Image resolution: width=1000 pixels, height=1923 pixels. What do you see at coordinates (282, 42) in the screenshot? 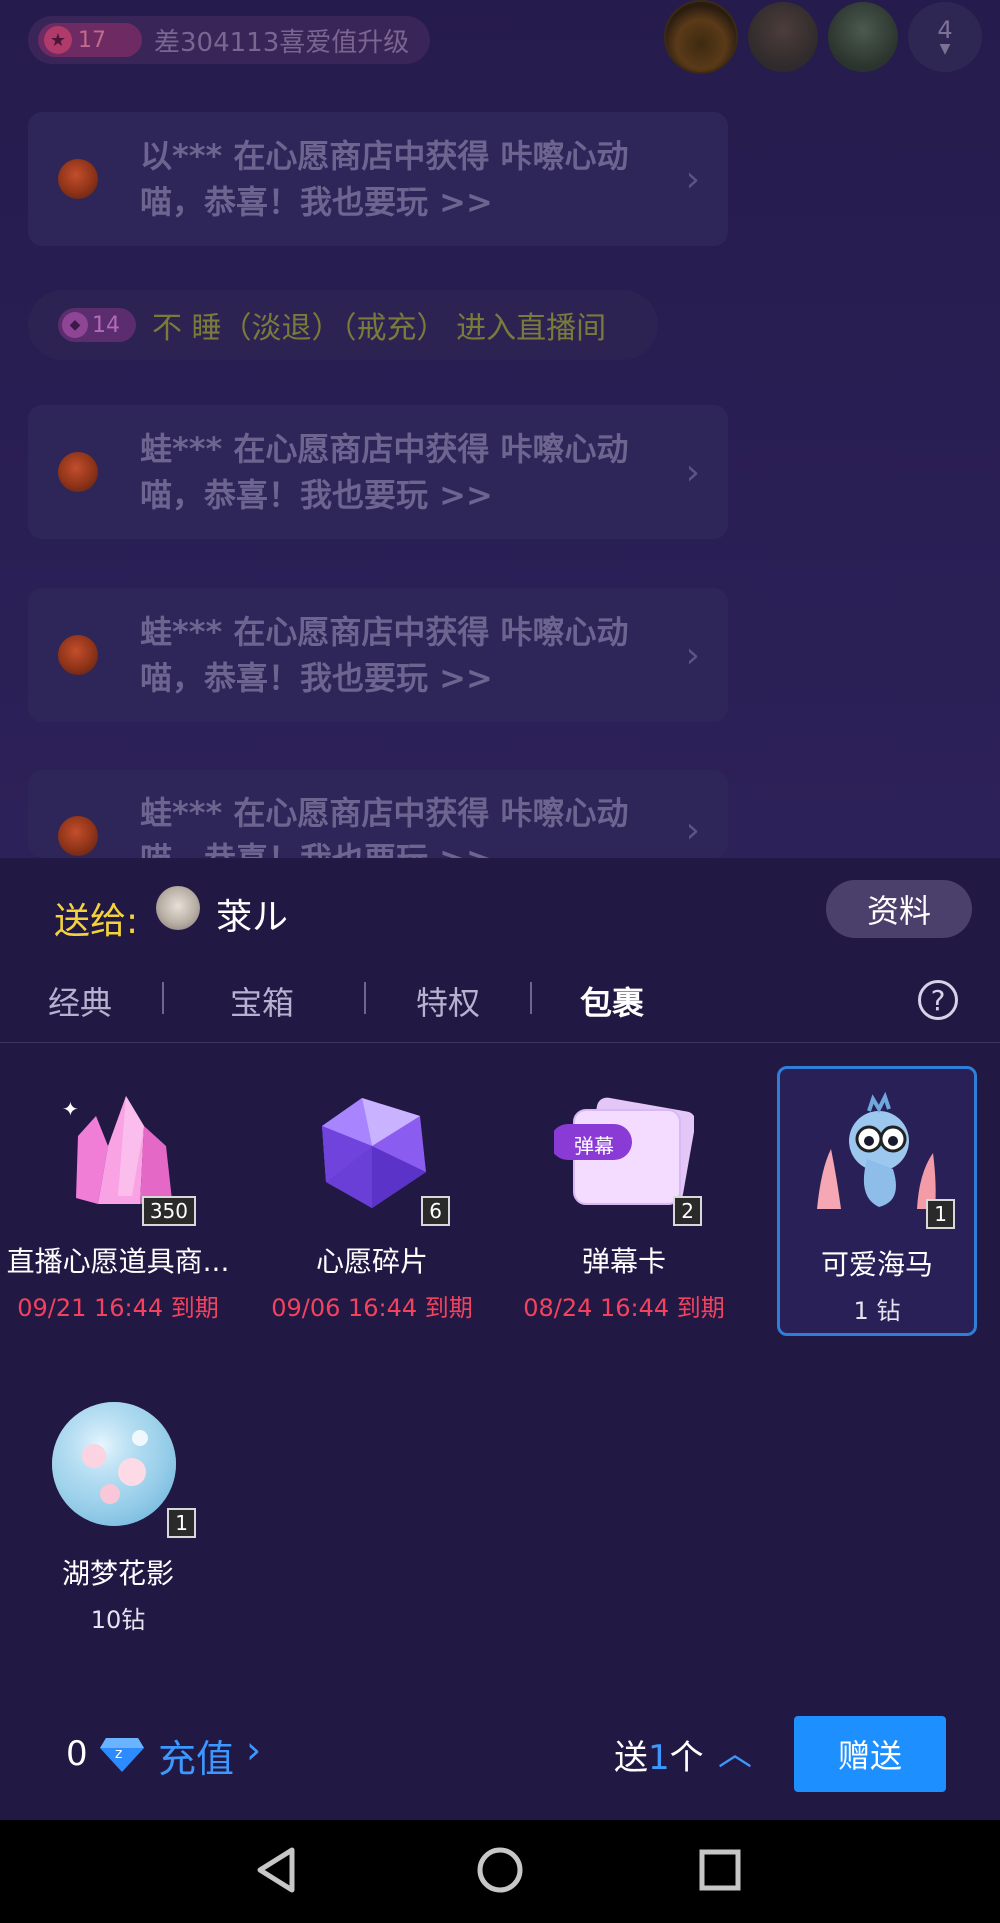
I see `level-progress-text: 差304113喜爱值升级` at bounding box center [282, 42].